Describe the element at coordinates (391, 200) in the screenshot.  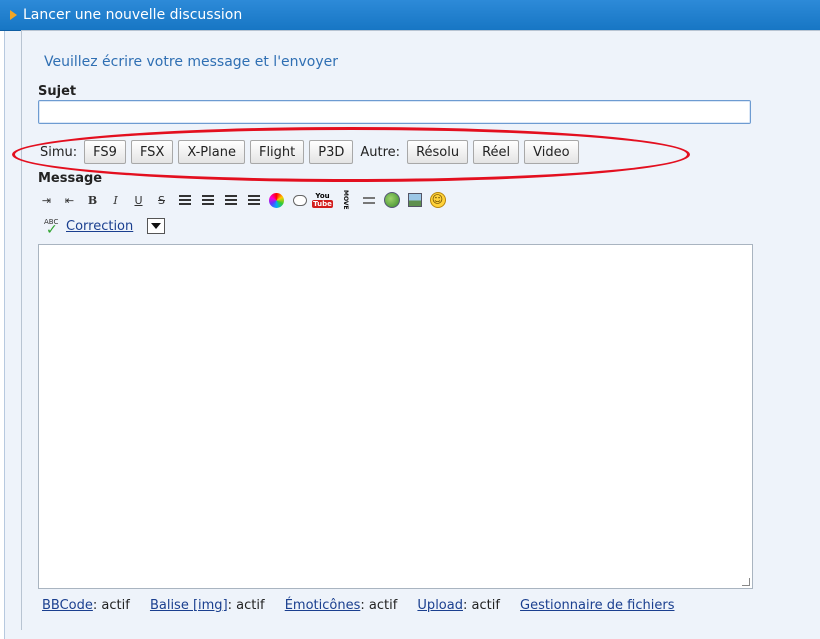
I see `globe-link-icon` at that location.